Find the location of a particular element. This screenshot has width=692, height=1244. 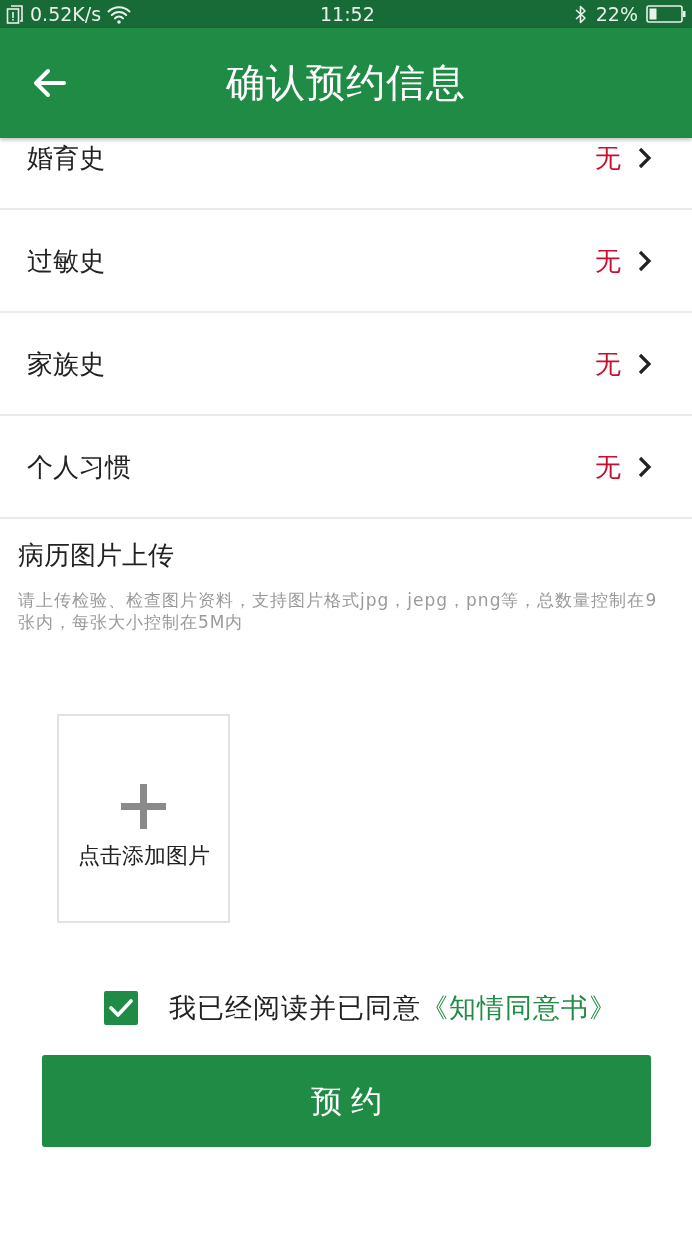

row-label: 婚育史 is located at coordinates (66, 157).